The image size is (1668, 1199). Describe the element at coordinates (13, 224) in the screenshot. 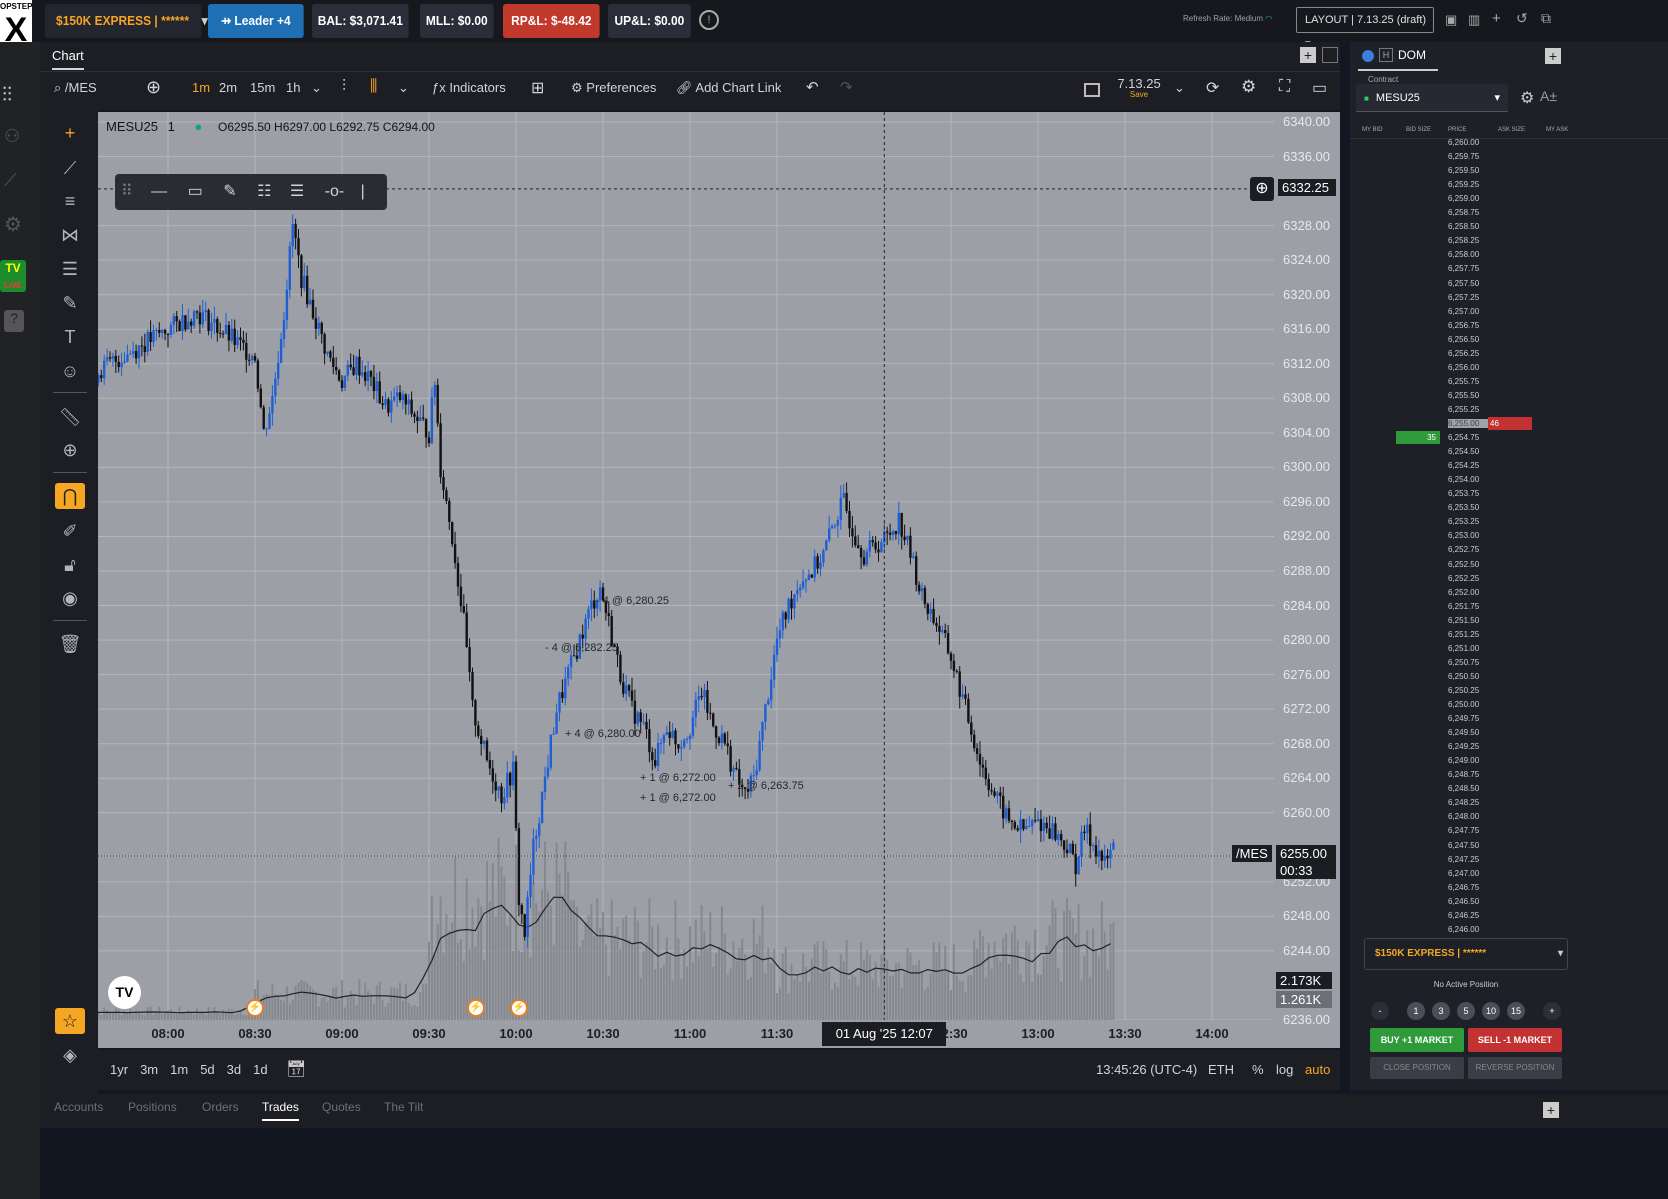

I see `settings-icon: ⚙` at that location.